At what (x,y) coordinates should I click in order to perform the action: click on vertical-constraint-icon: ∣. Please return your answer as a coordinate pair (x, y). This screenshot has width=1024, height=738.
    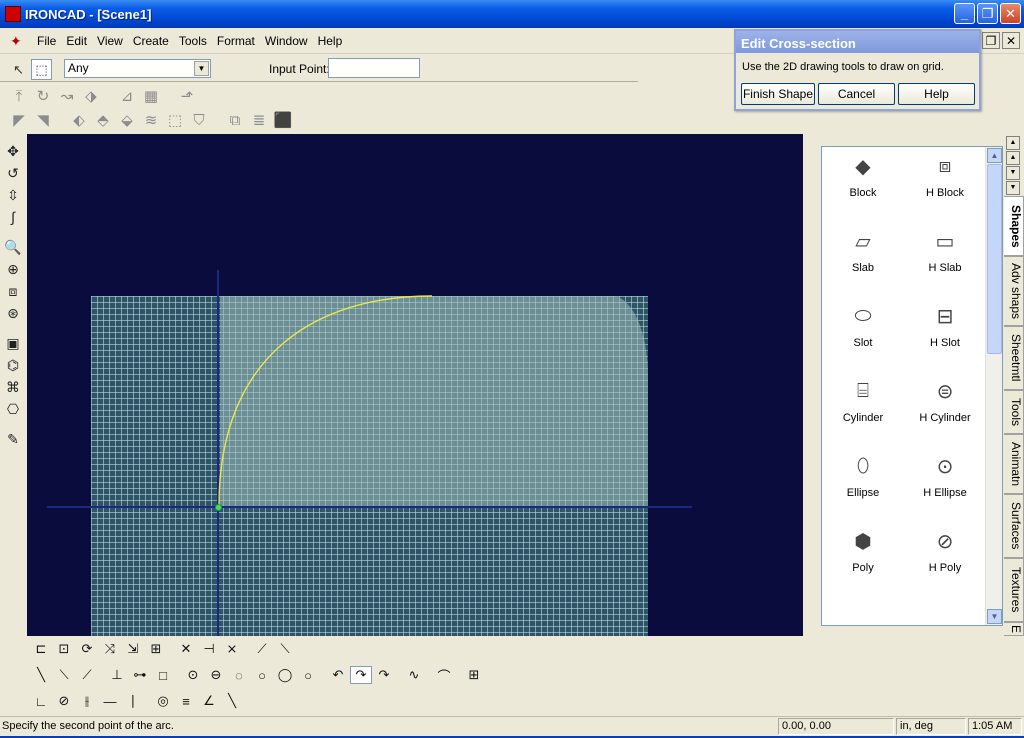
    Looking at the image, I should click on (133, 701).